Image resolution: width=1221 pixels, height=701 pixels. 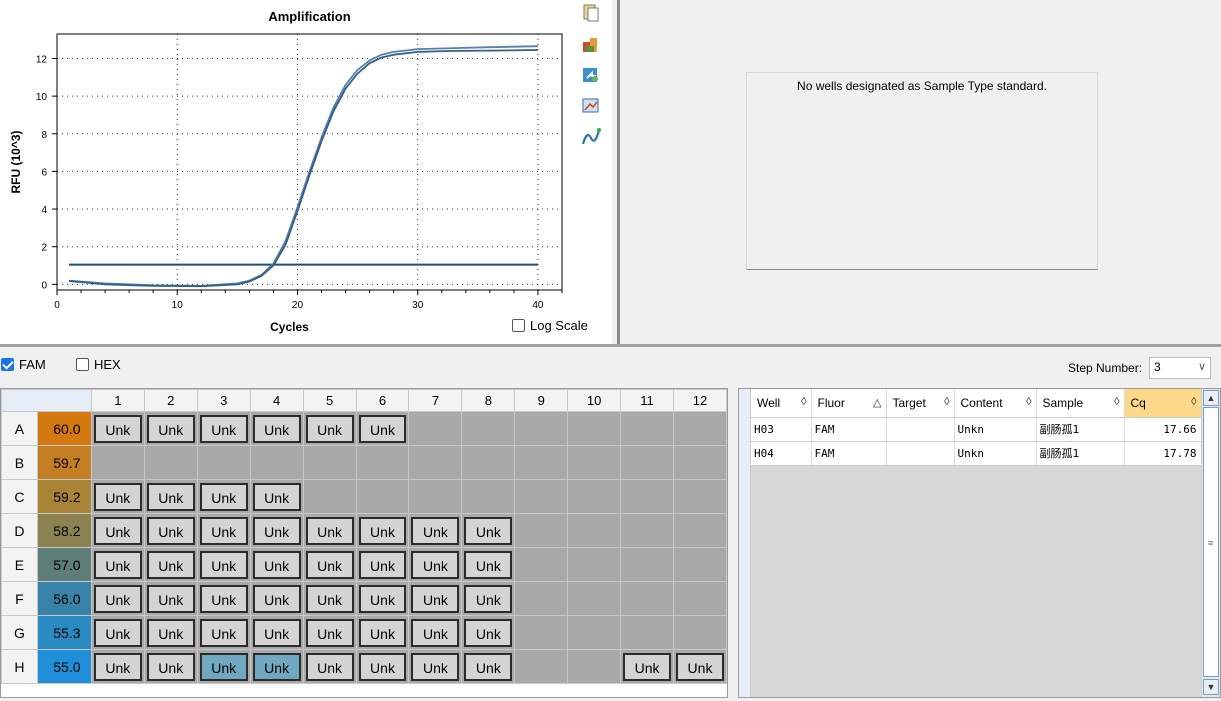 I want to click on table-row: H03 FAM Unkn 副肠孤1 17.66, so click(x=976, y=429).